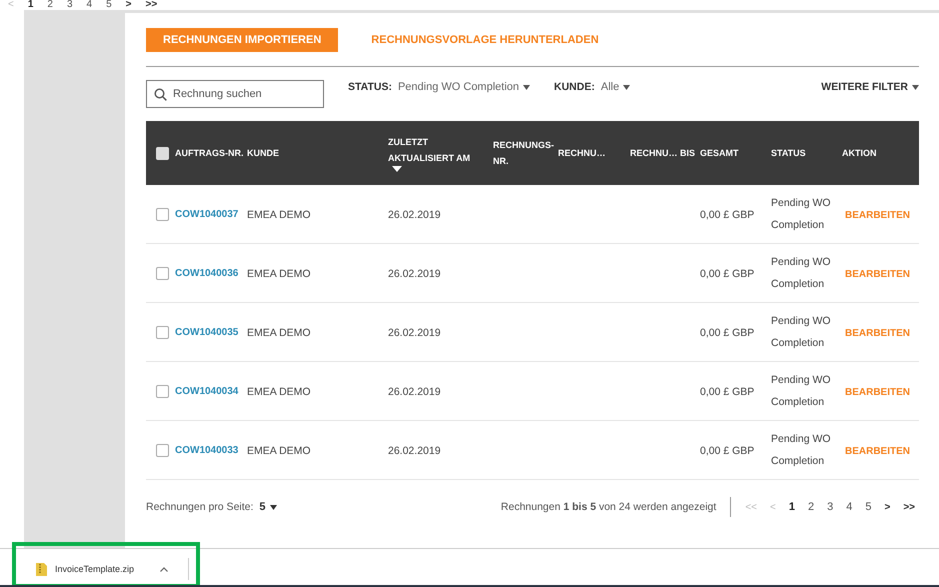 The width and height of the screenshot is (939, 587). I want to click on search-icon, so click(160, 94).